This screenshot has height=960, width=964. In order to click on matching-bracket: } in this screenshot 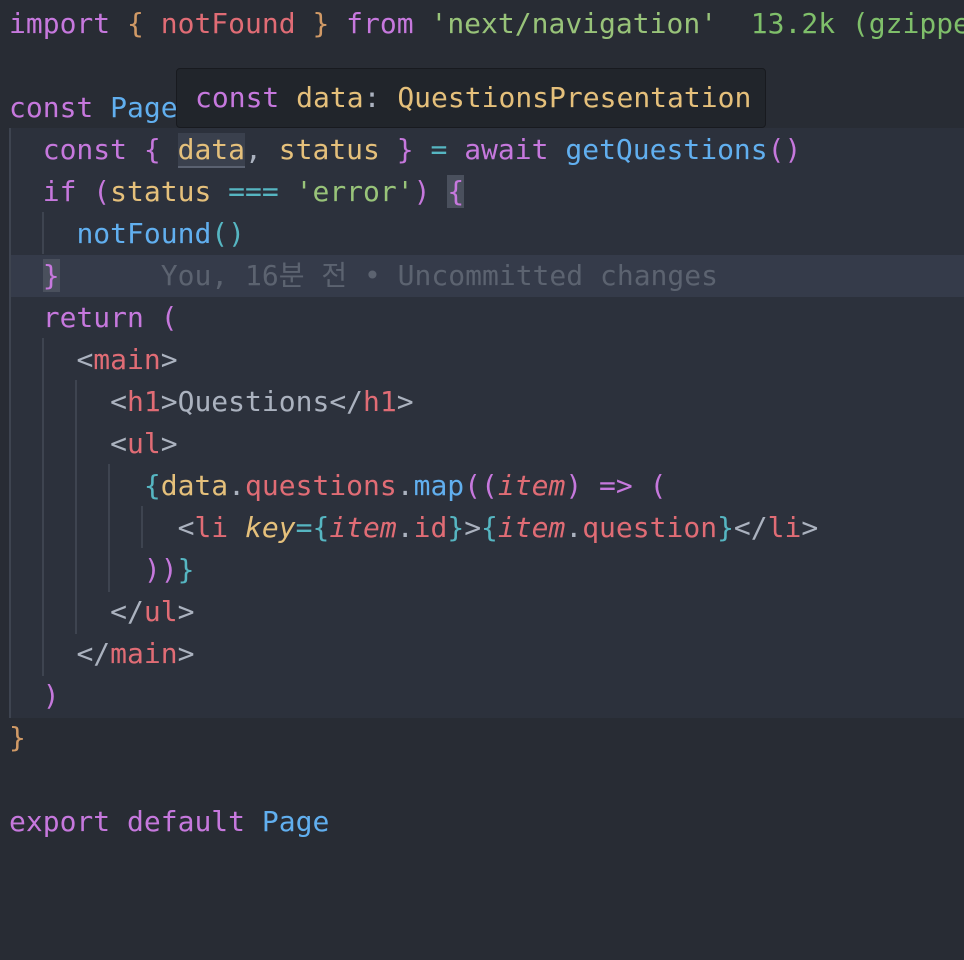, I will do `click(51, 275)`.